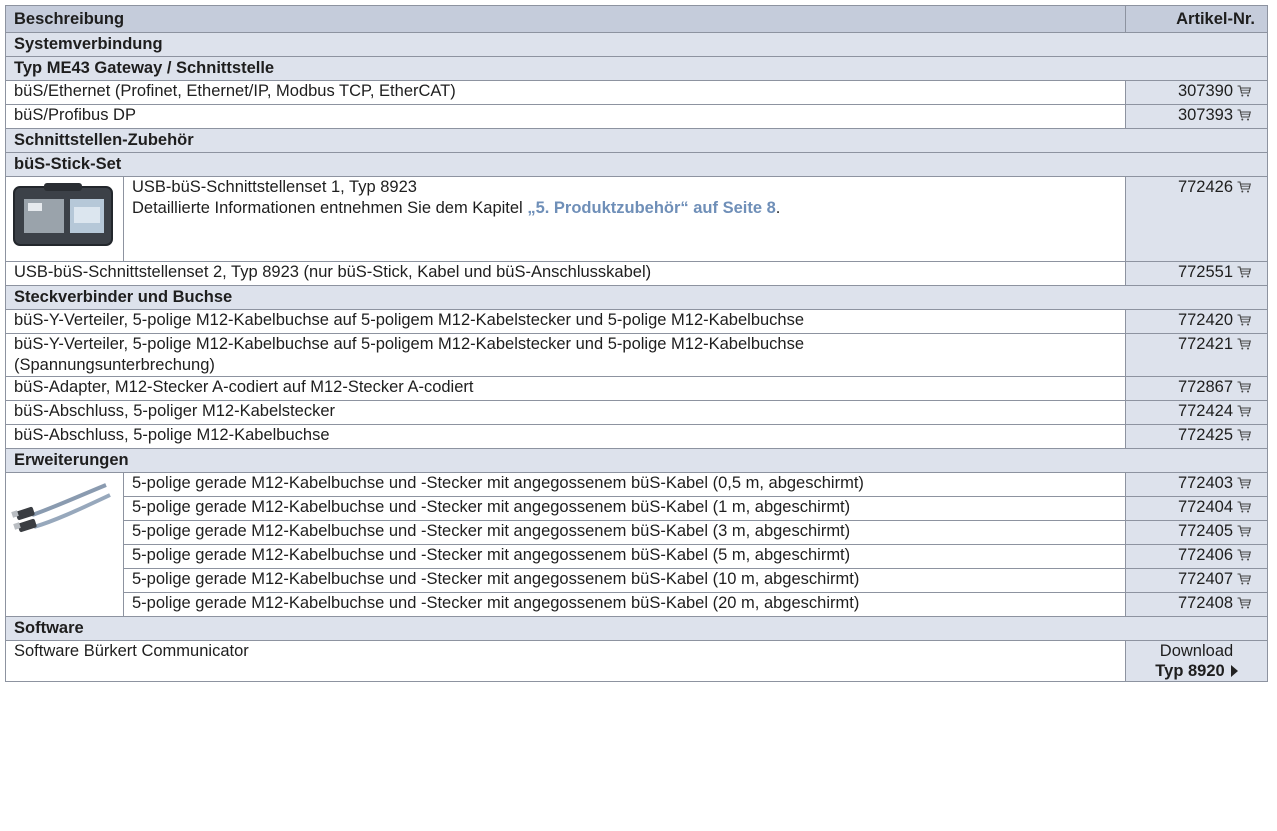 Image resolution: width=1277 pixels, height=831 pixels. Describe the element at coordinates (274, 187) in the screenshot. I see `stick-set-title: USB-büS-Schnittstellenset 1, Typ 8923` at that location.